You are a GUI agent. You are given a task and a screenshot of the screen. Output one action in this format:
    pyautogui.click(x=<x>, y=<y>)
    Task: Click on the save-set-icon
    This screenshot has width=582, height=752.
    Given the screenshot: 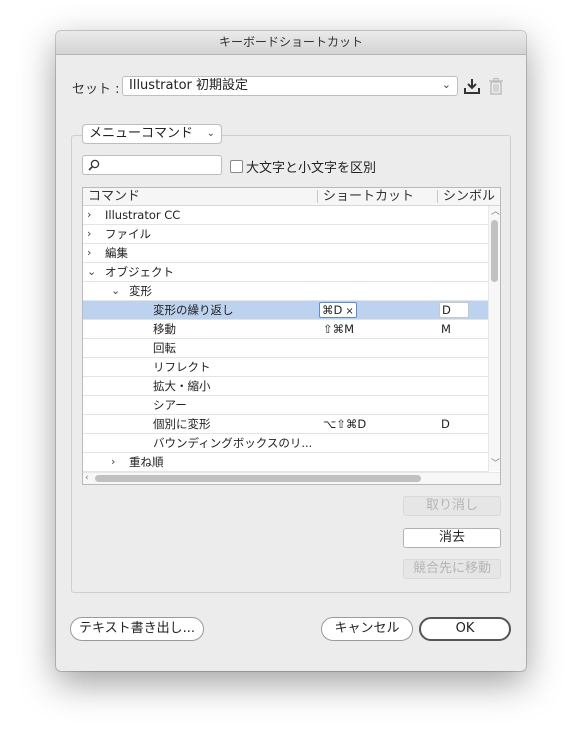 What is the action you would take?
    pyautogui.click(x=473, y=87)
    